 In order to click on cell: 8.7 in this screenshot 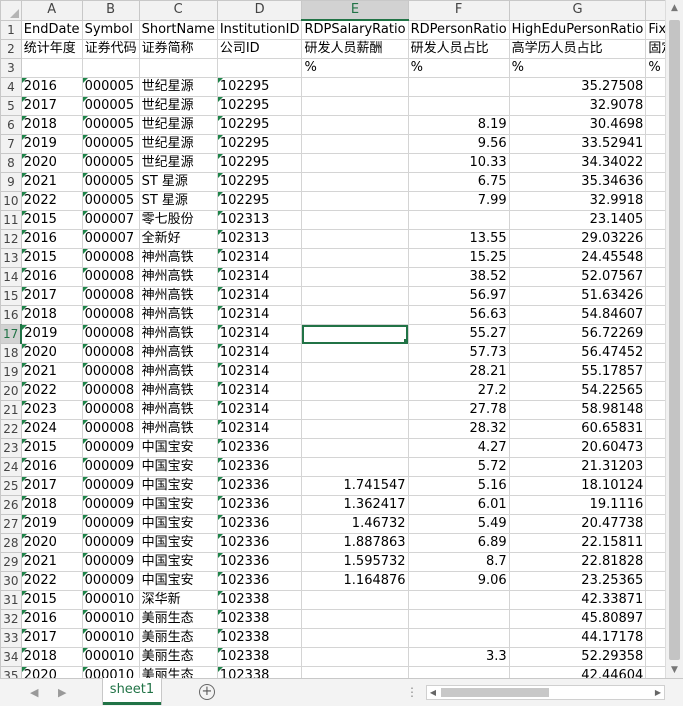, I will do `click(458, 562)`.